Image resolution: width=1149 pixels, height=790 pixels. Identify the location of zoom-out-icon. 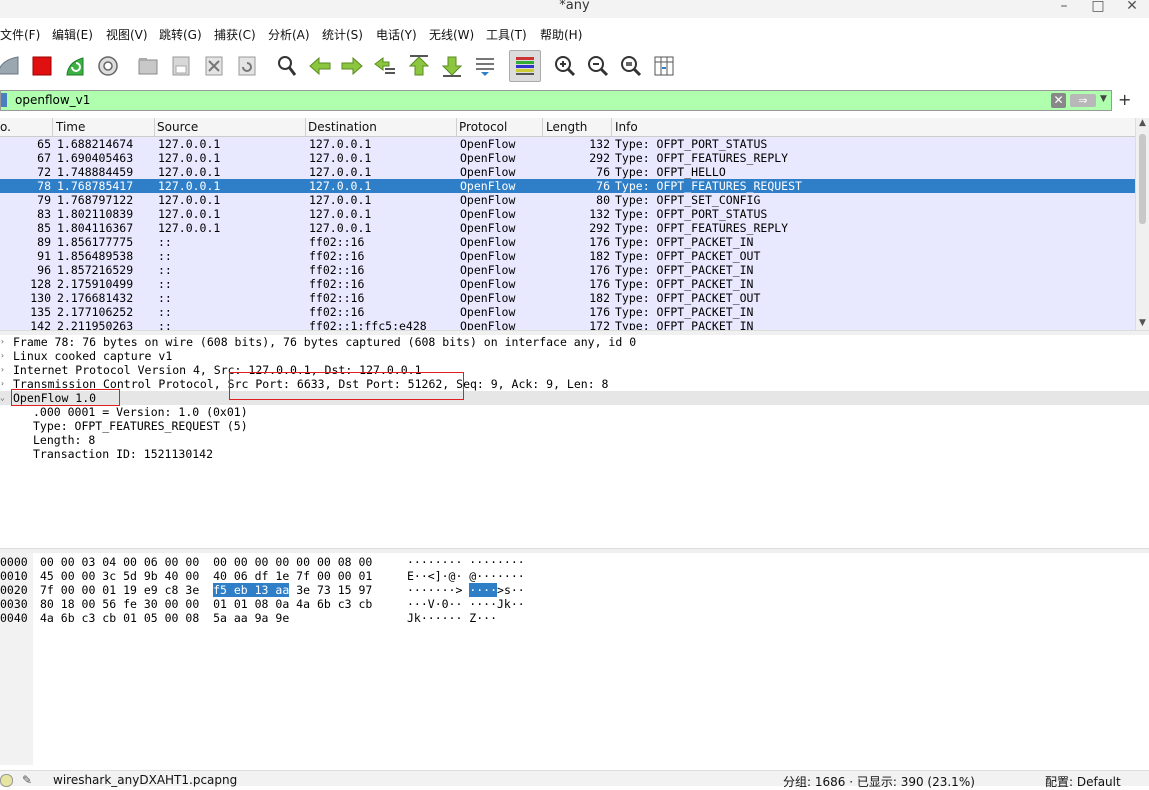
(598, 66).